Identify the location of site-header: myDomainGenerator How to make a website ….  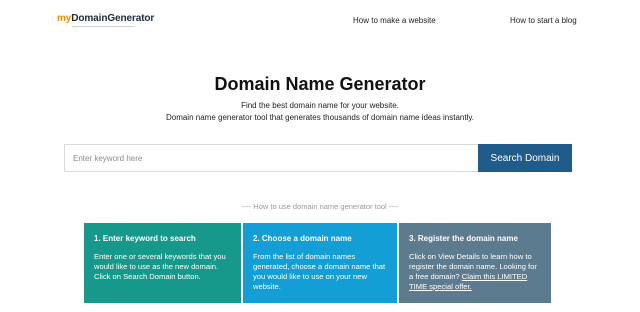
(320, 22).